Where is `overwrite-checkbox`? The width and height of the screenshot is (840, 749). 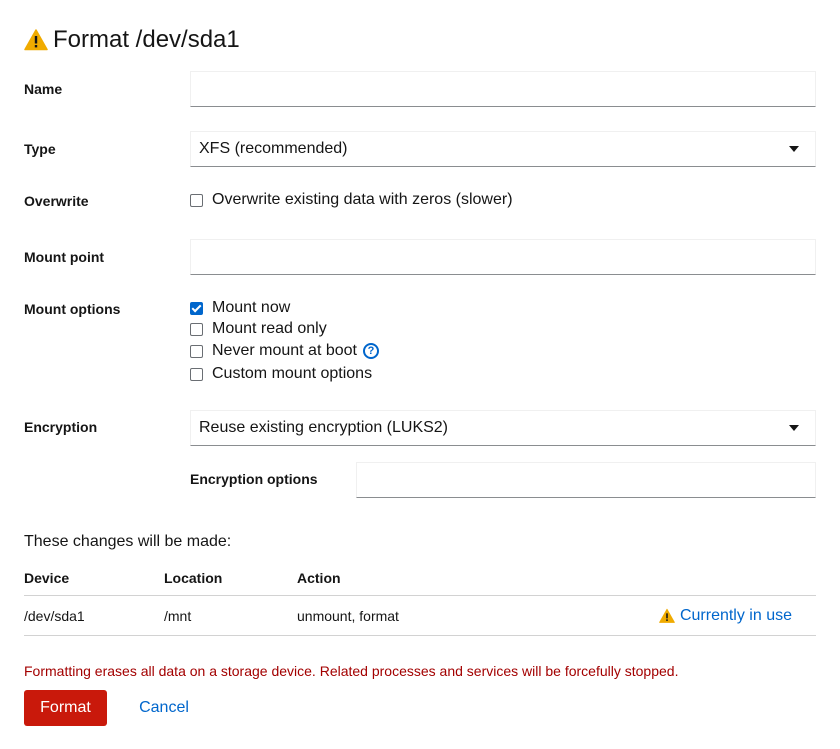
overwrite-checkbox is located at coordinates (196, 200).